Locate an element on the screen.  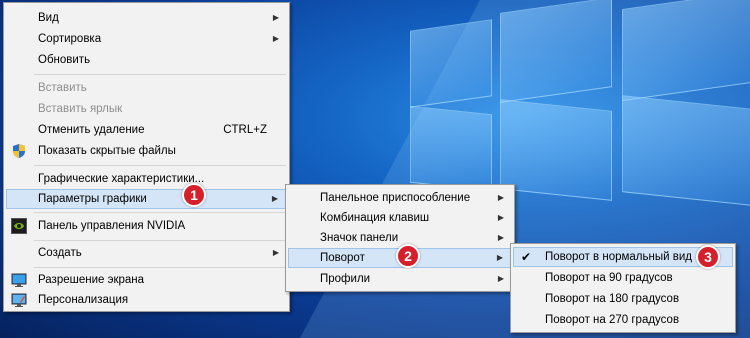
menu-item-graphics-options: Параметры графики ▶ is located at coordinates (146, 199).